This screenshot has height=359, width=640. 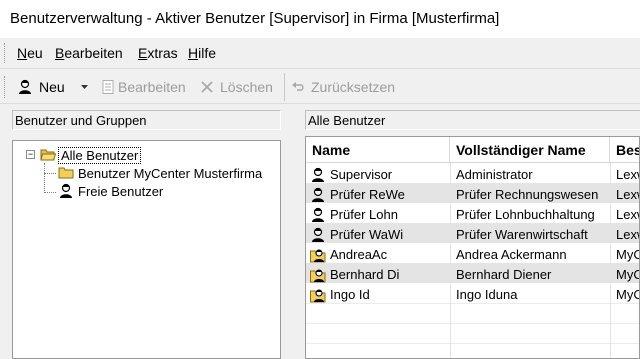 I want to click on tree-item-mycenter-label: Benutzer MyCenter Musterfirma, so click(x=170, y=173).